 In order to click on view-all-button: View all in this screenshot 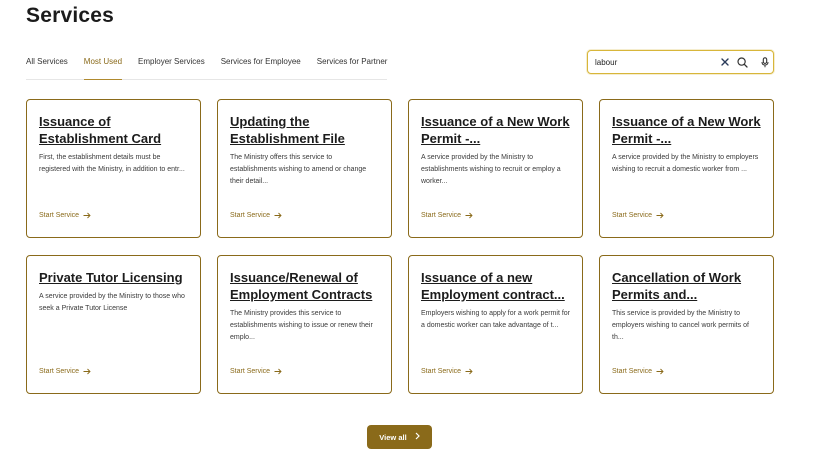, I will do `click(399, 437)`.